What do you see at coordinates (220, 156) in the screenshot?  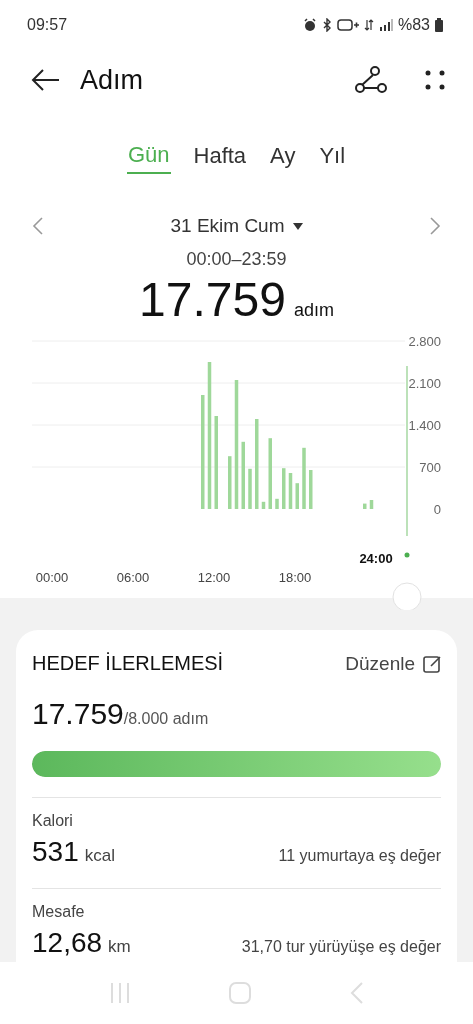 I see `period-tab: Hafta` at bounding box center [220, 156].